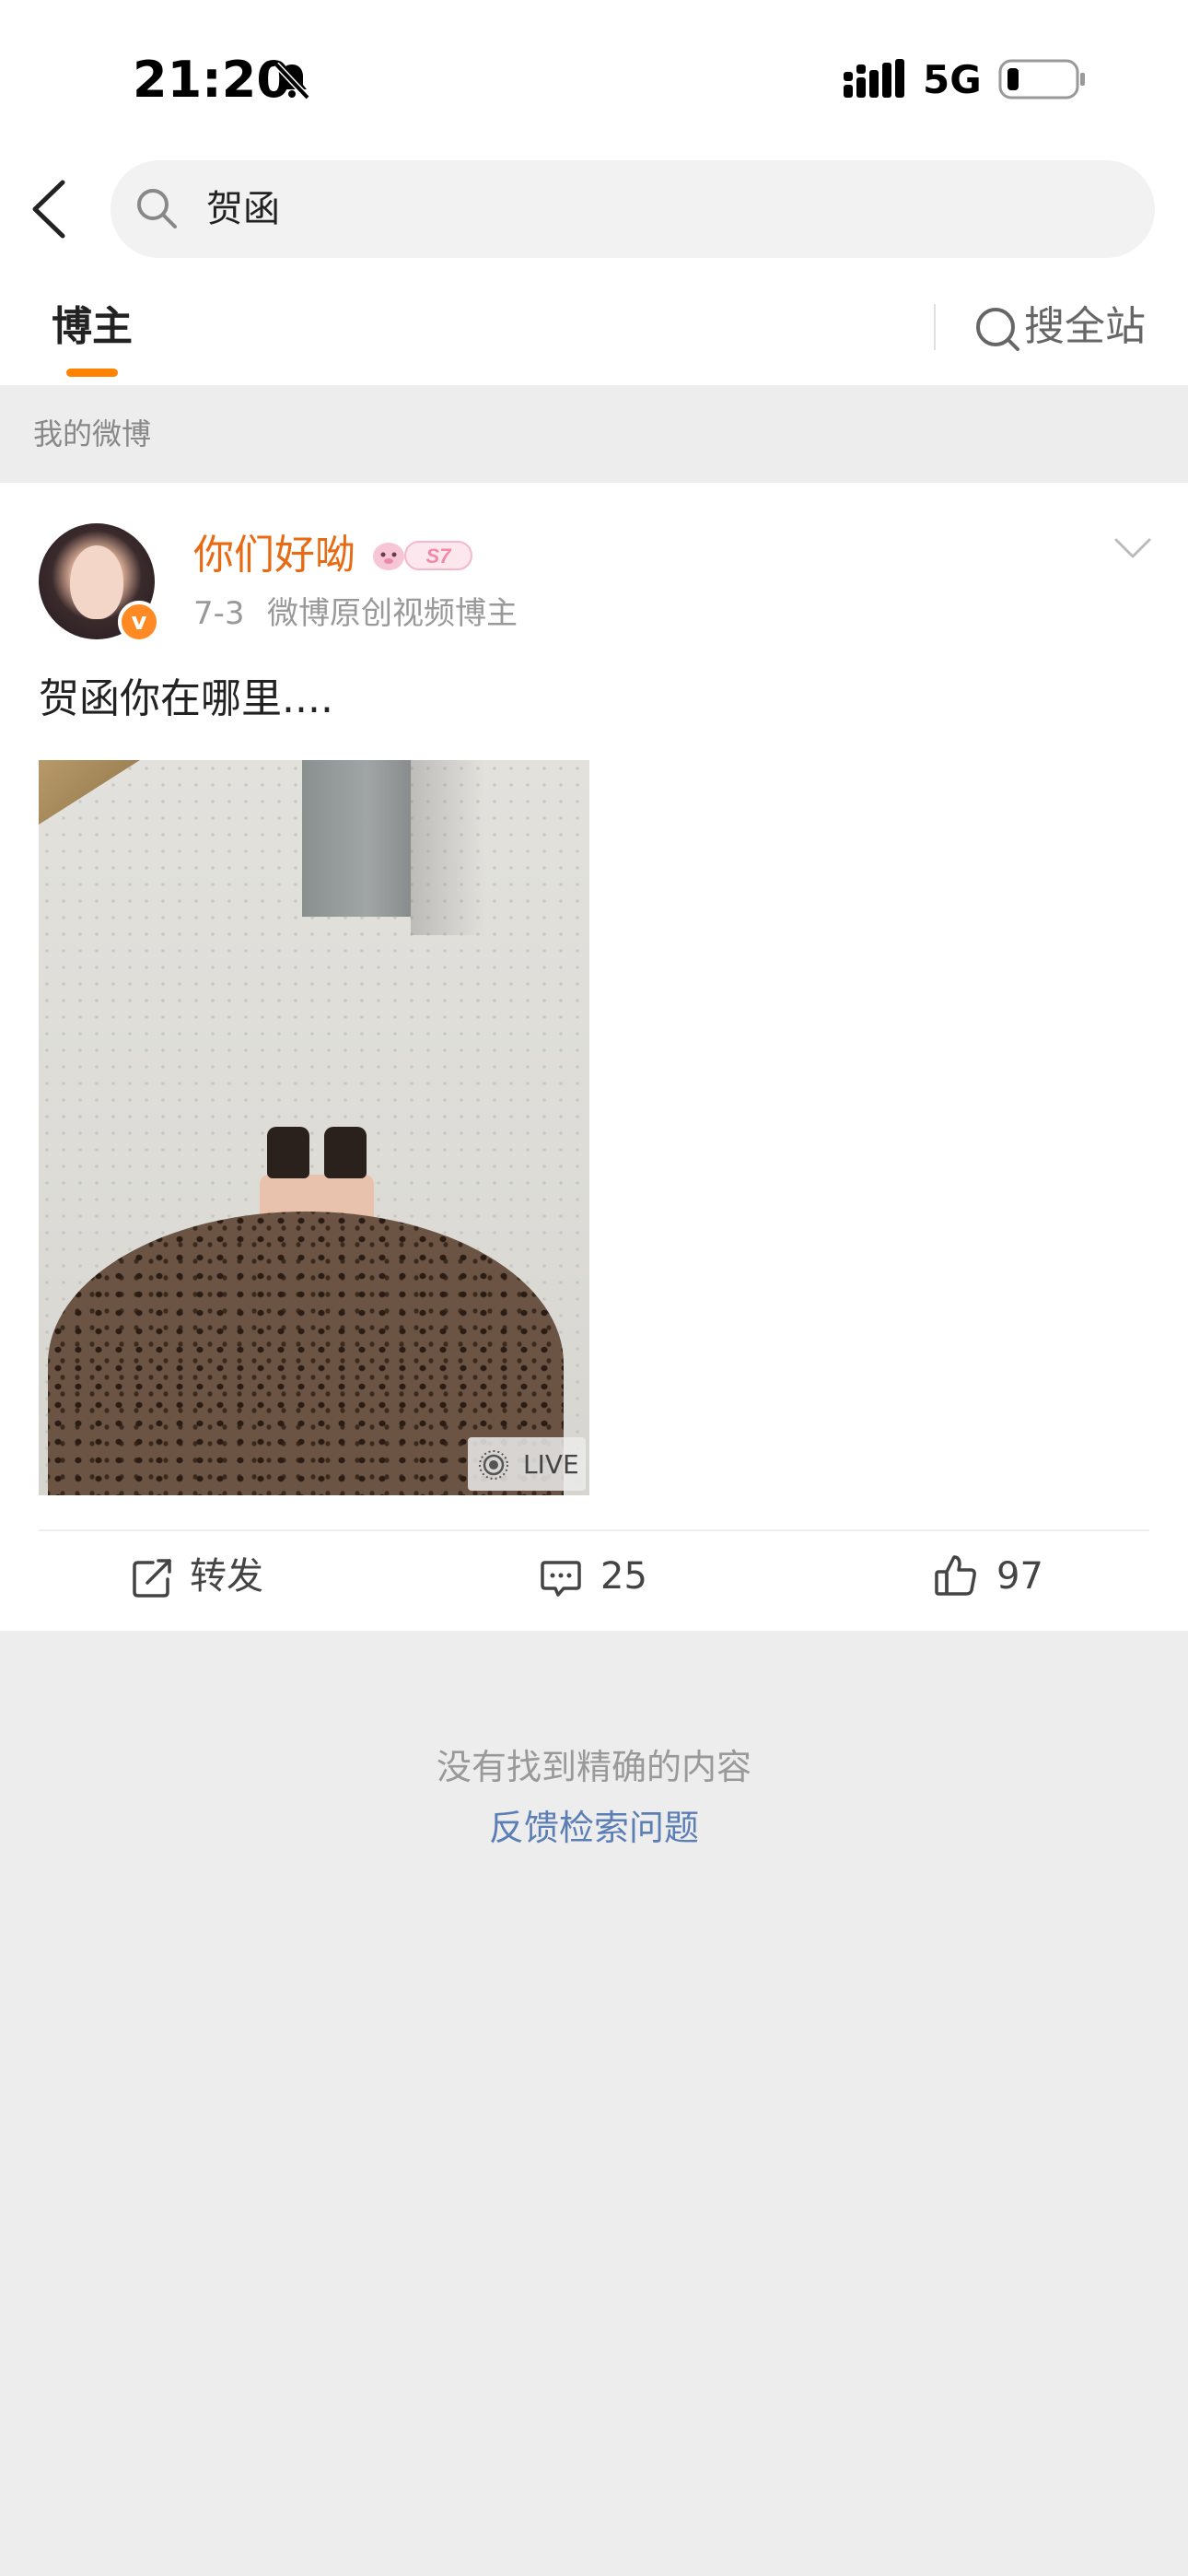 This screenshot has height=2576, width=1188. What do you see at coordinates (593, 1767) in the screenshot?
I see `no-result-message: 没有找到精确的内容` at bounding box center [593, 1767].